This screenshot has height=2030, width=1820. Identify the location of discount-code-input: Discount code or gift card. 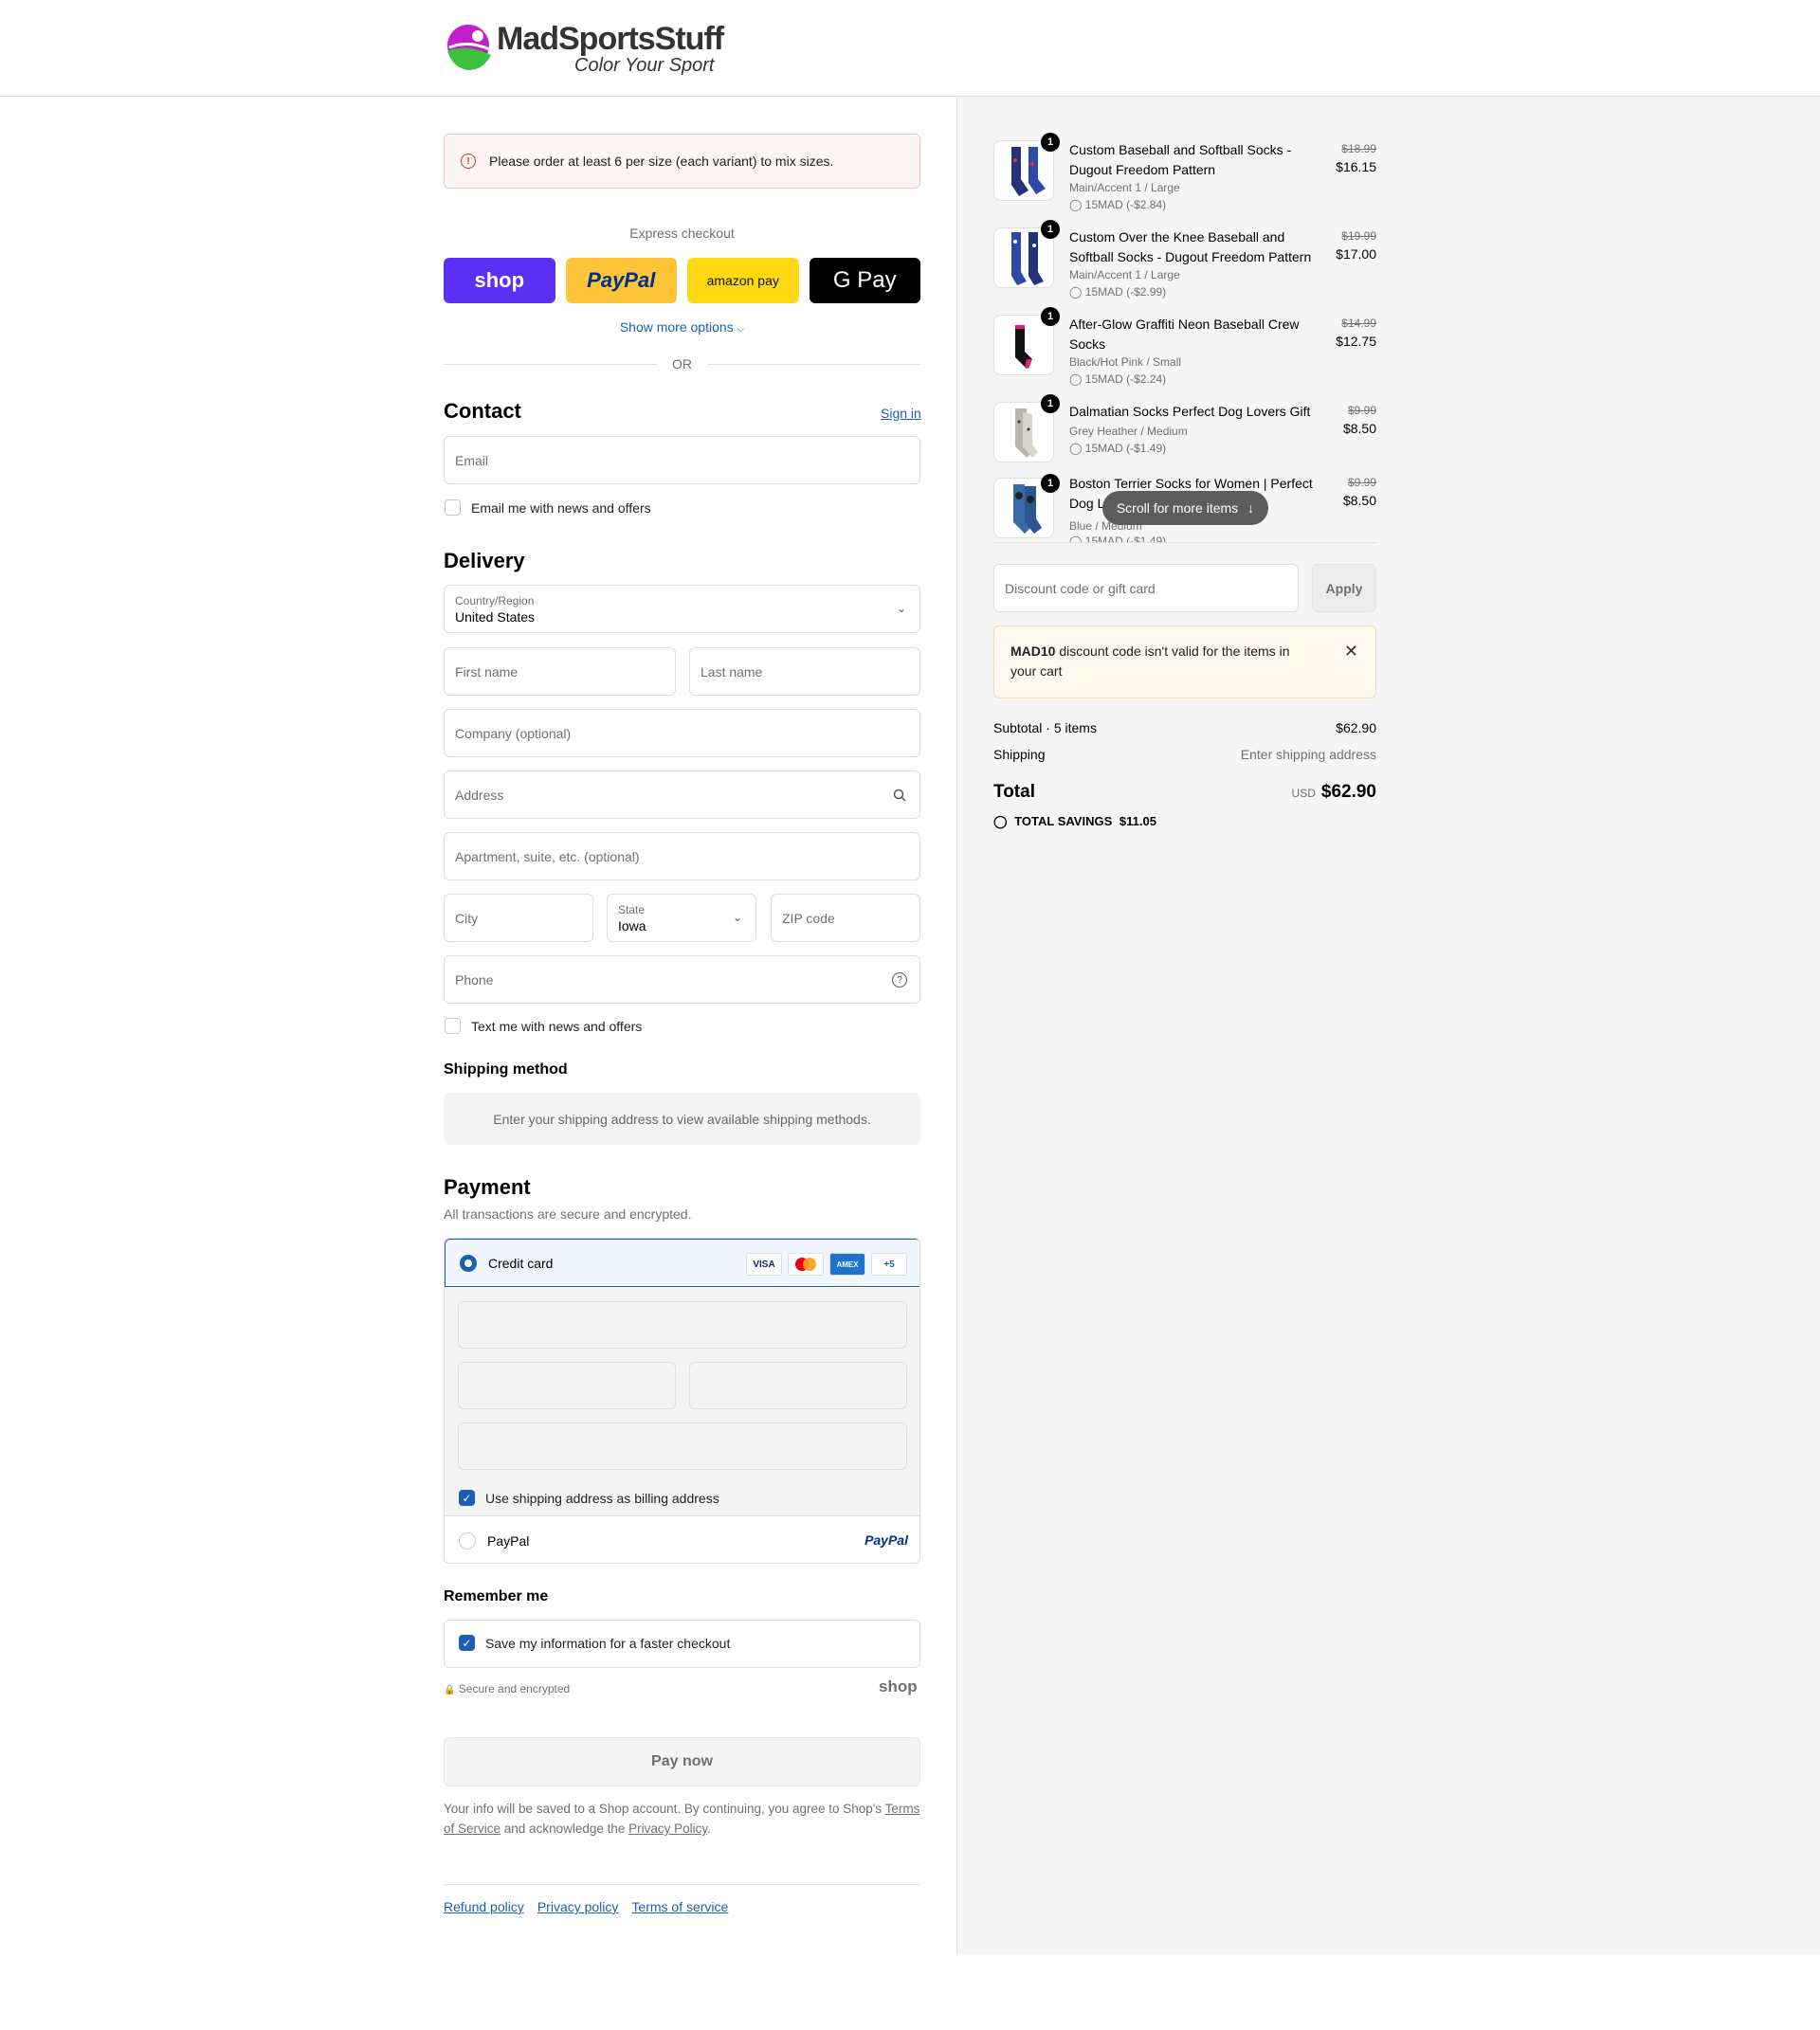
(1146, 588).